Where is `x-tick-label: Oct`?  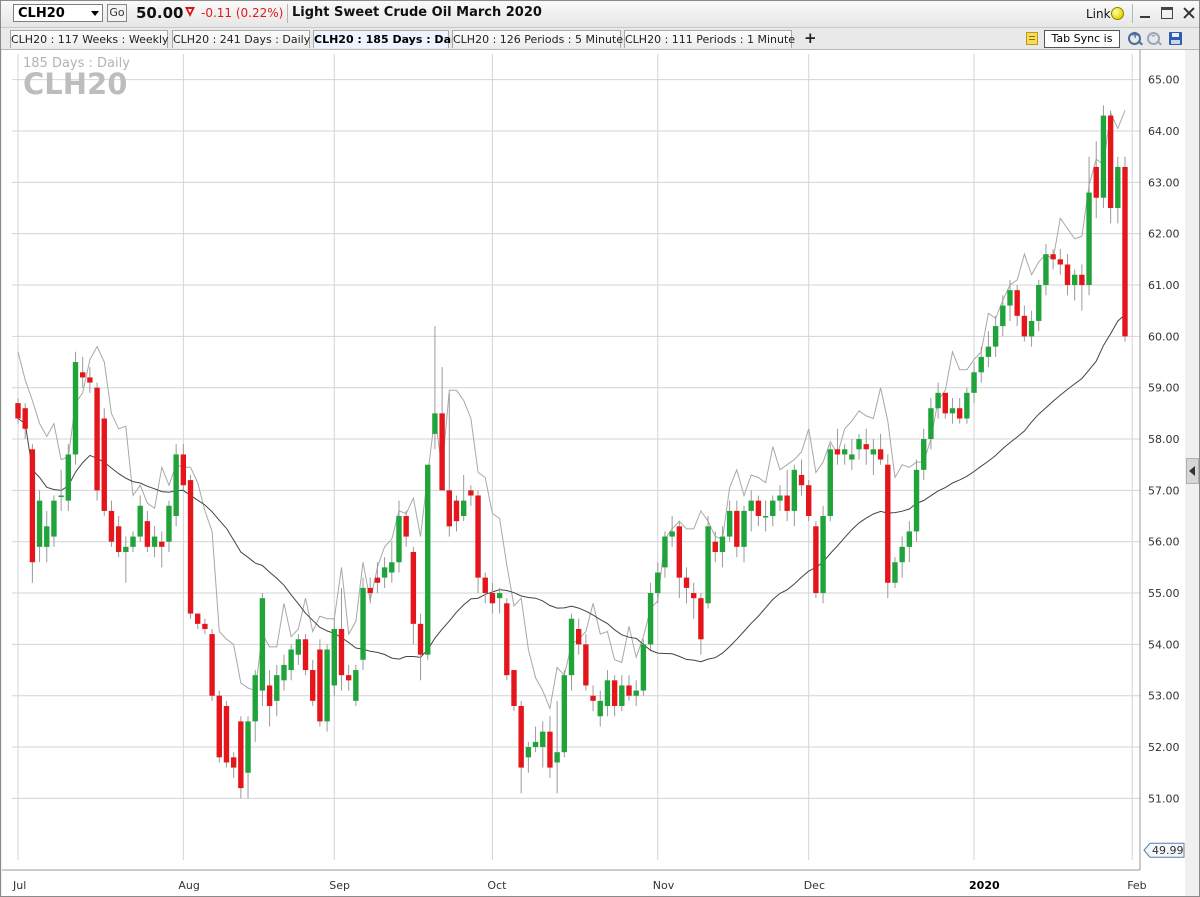 x-tick-label: Oct is located at coordinates (497, 885).